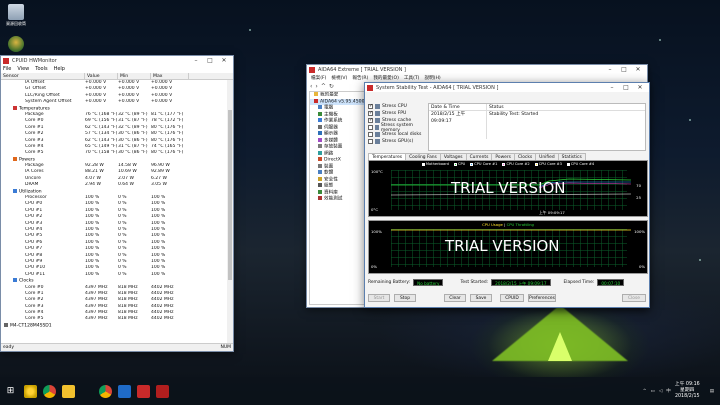 The width and height of the screenshot is (720, 405). What do you see at coordinates (394, 113) in the screenshot?
I see `stress-option-label: Stress FPU` at bounding box center [394, 113].